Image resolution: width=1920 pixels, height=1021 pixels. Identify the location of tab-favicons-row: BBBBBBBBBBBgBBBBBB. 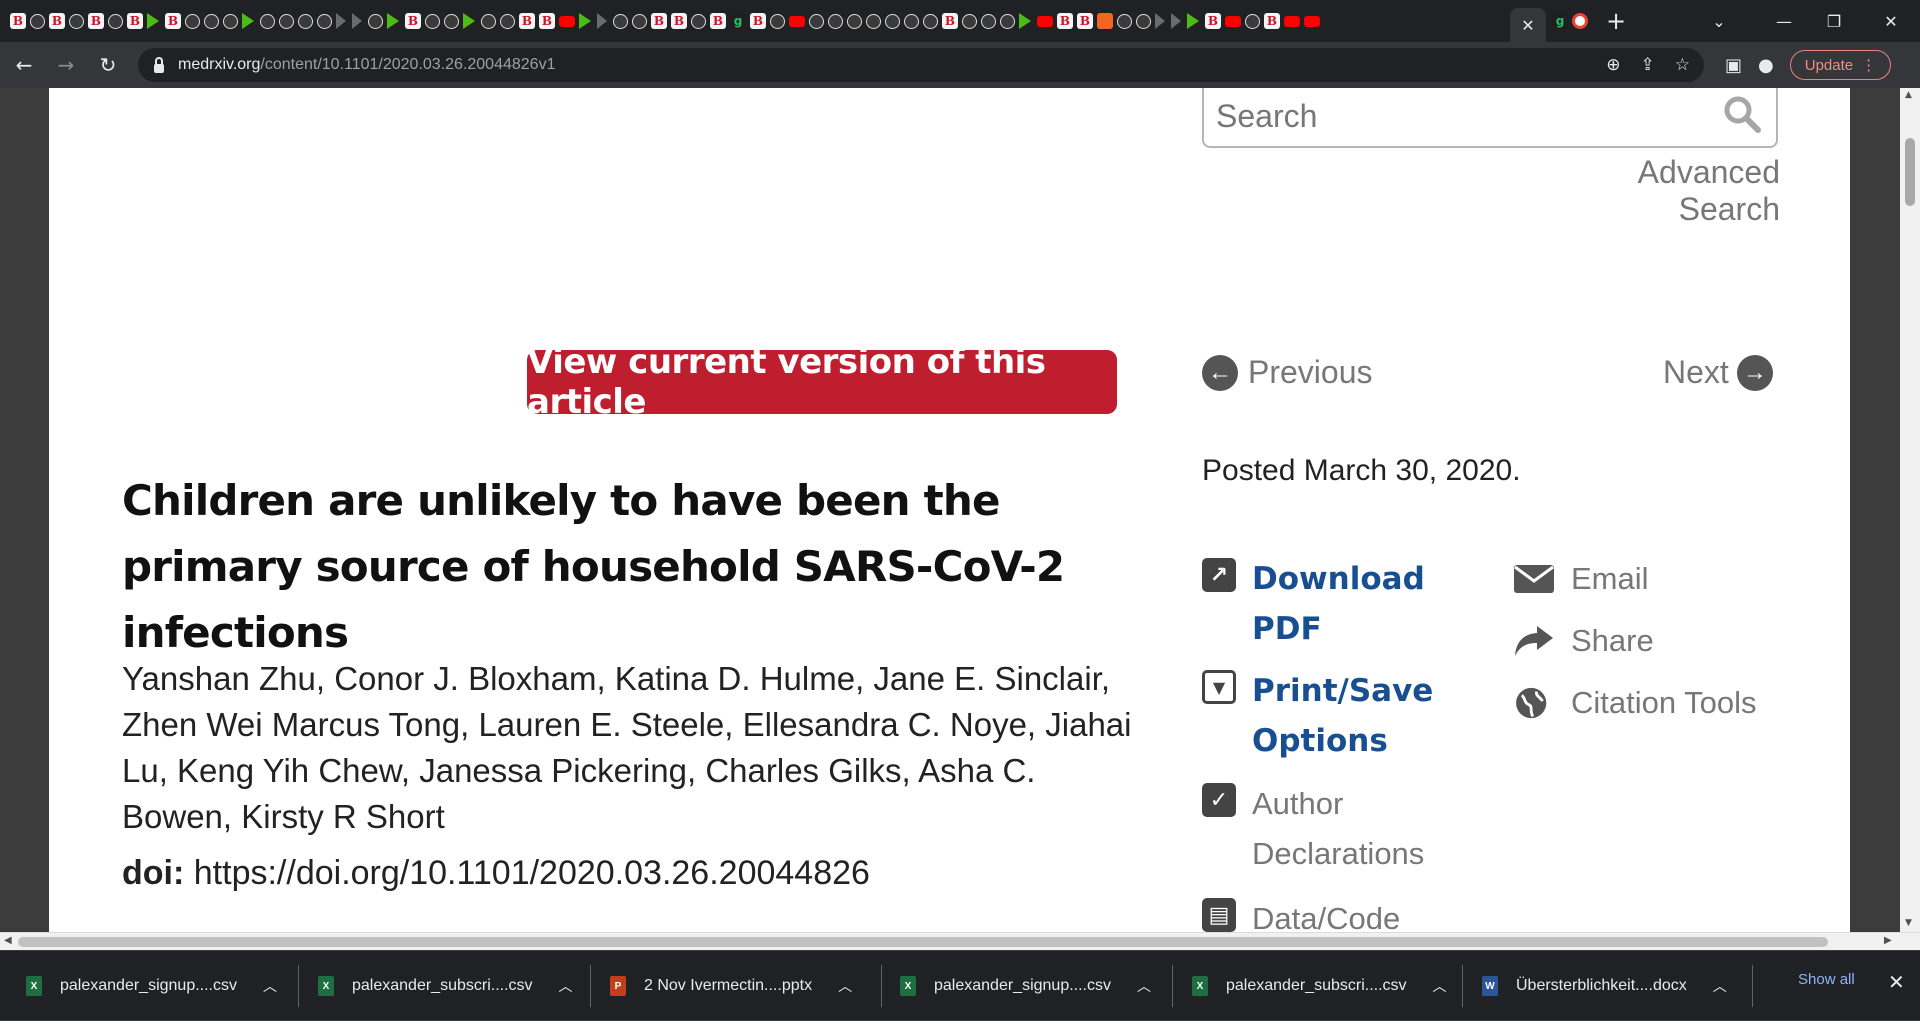
(755, 21).